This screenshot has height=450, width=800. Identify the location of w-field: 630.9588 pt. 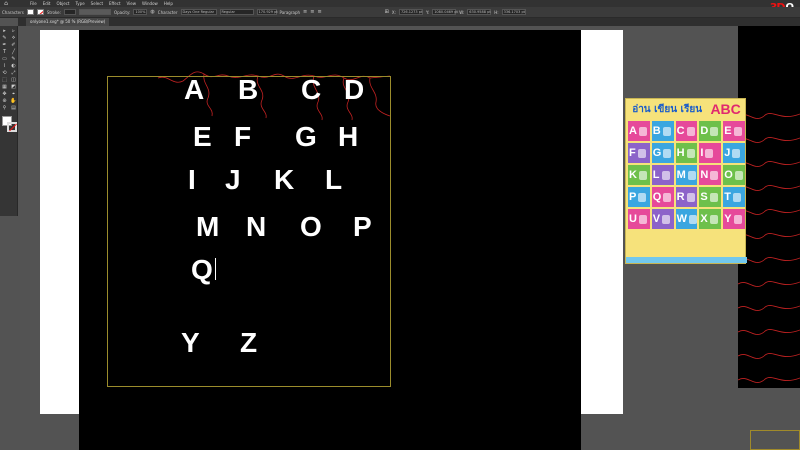
(479, 12).